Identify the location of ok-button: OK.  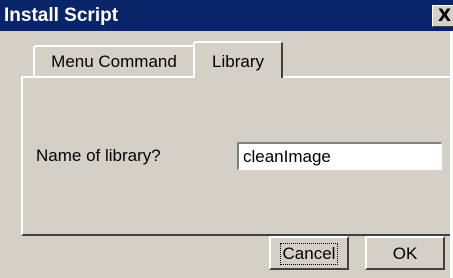
(405, 253).